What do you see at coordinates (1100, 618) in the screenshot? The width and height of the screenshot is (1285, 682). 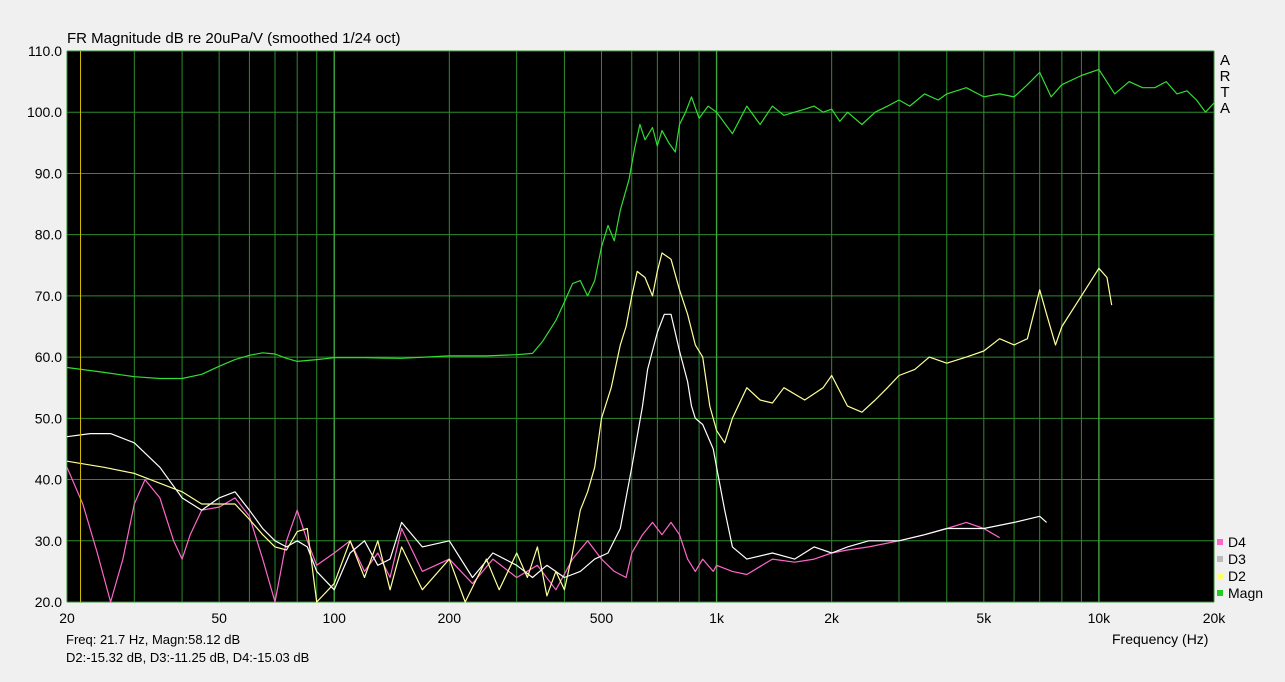 I see `x-tick-label: 10k` at bounding box center [1100, 618].